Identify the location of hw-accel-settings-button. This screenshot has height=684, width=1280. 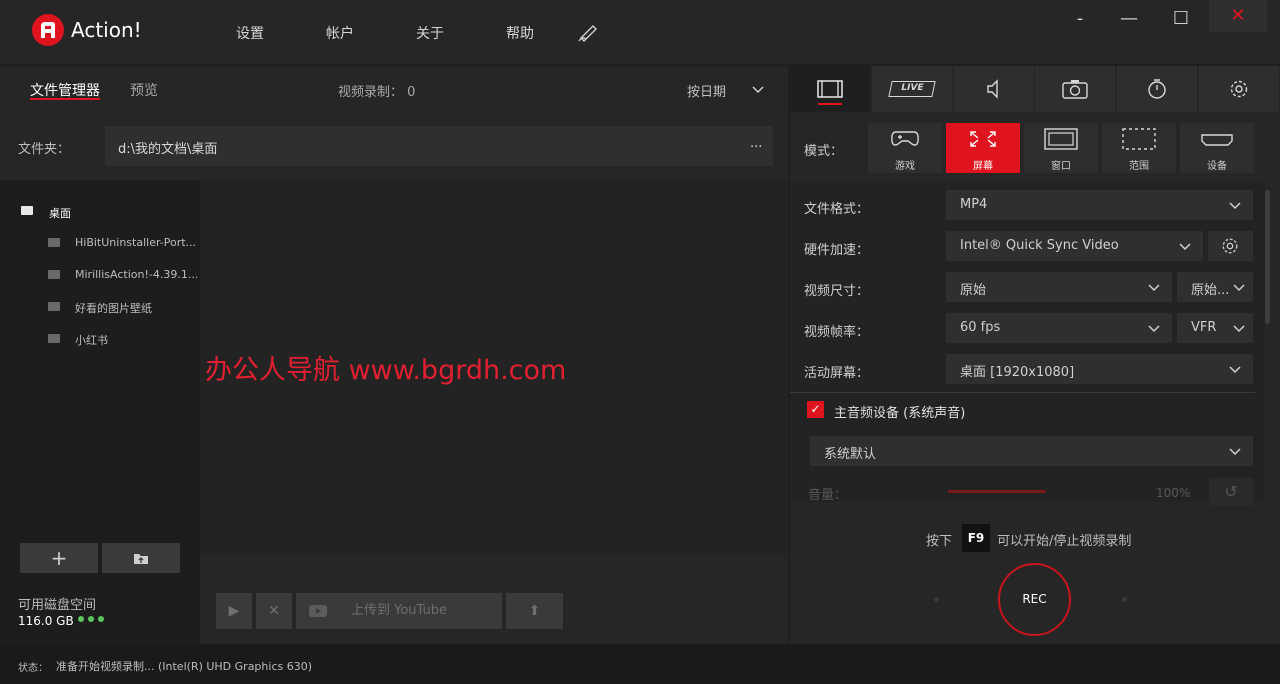
(1230, 246).